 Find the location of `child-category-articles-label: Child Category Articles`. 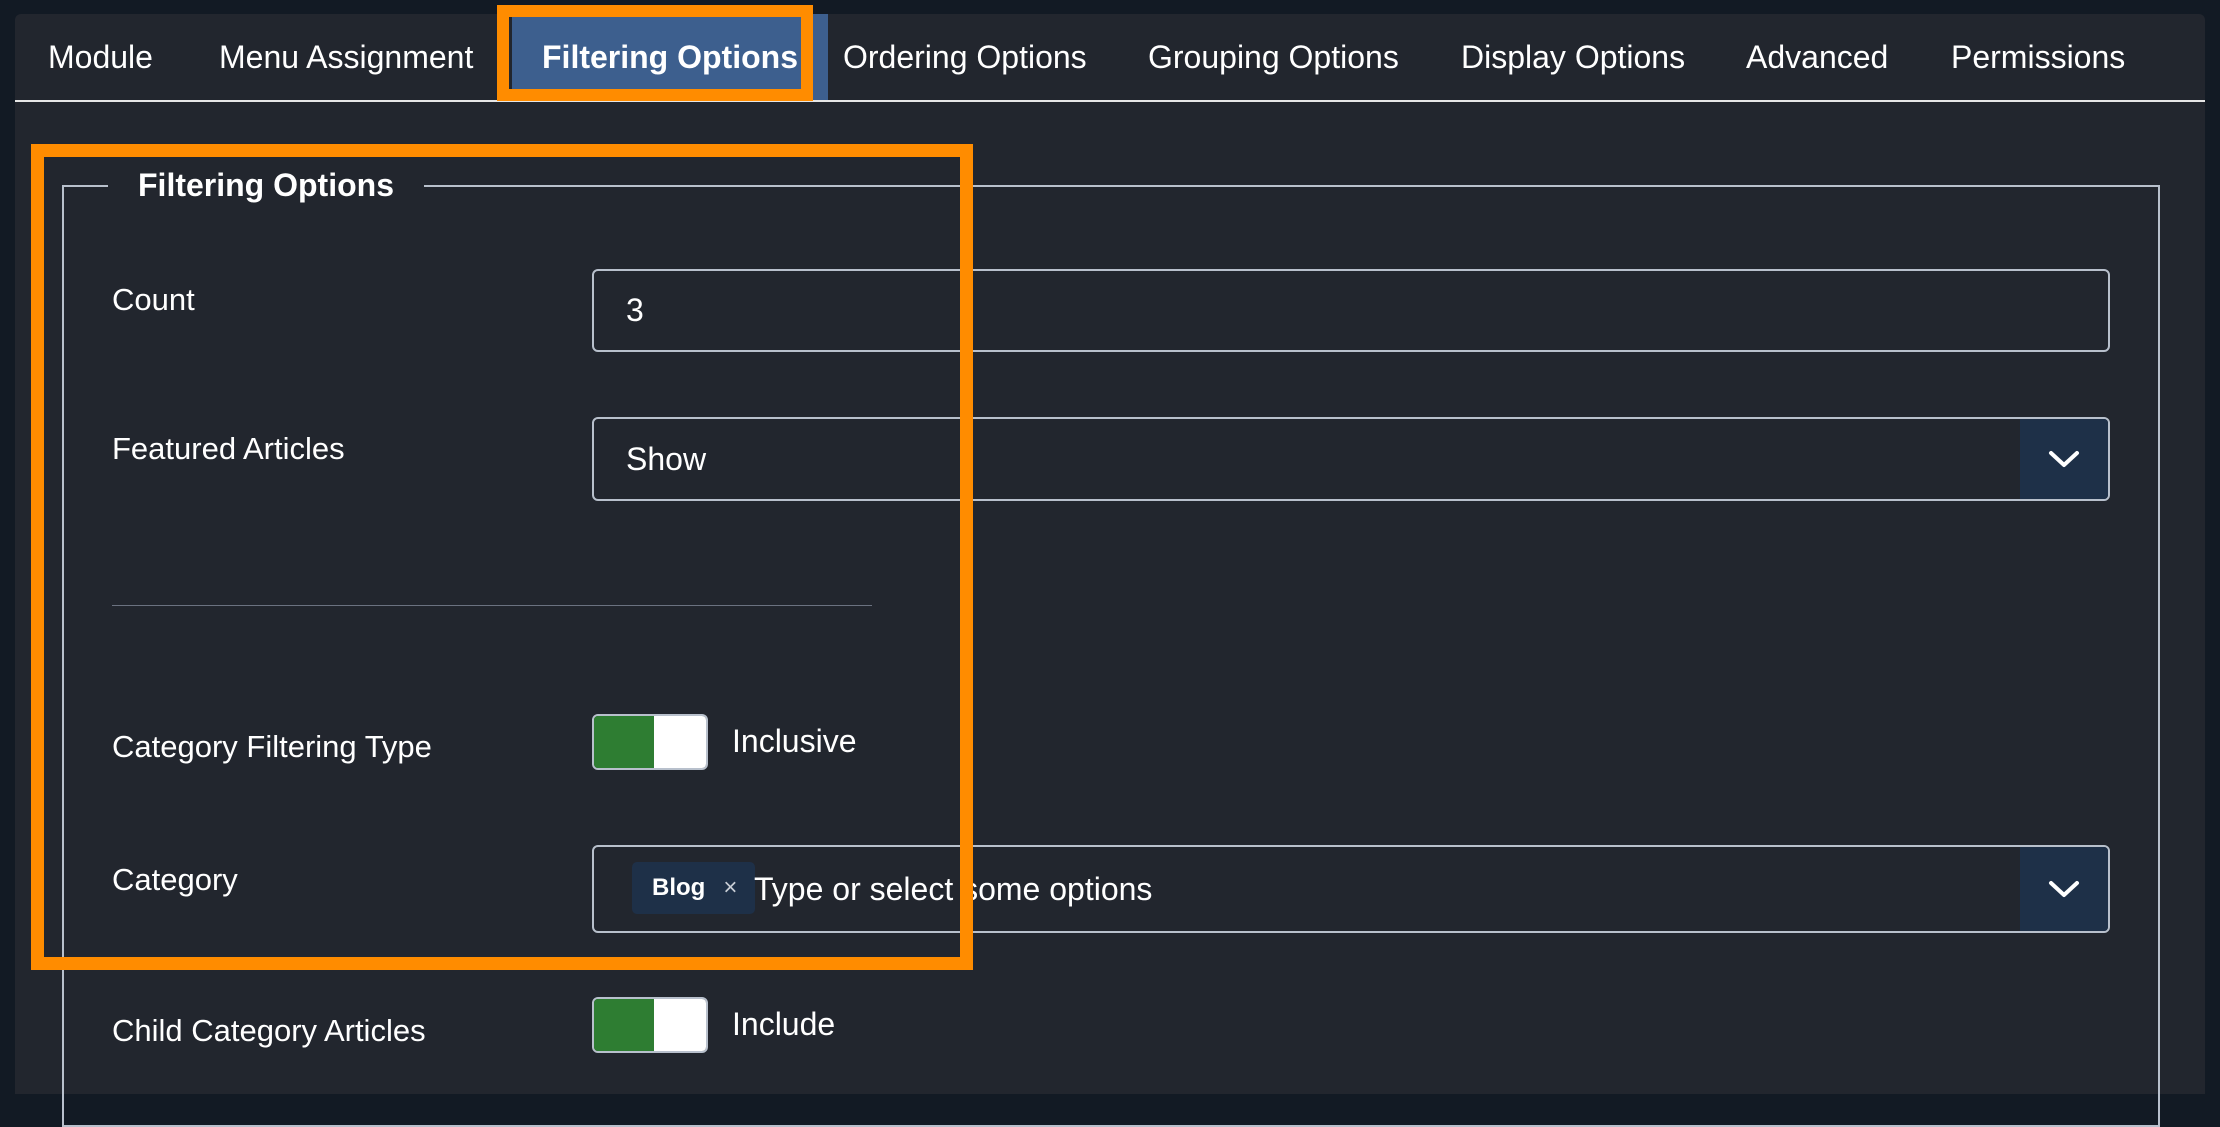

child-category-articles-label: Child Category Articles is located at coordinates (269, 1030).